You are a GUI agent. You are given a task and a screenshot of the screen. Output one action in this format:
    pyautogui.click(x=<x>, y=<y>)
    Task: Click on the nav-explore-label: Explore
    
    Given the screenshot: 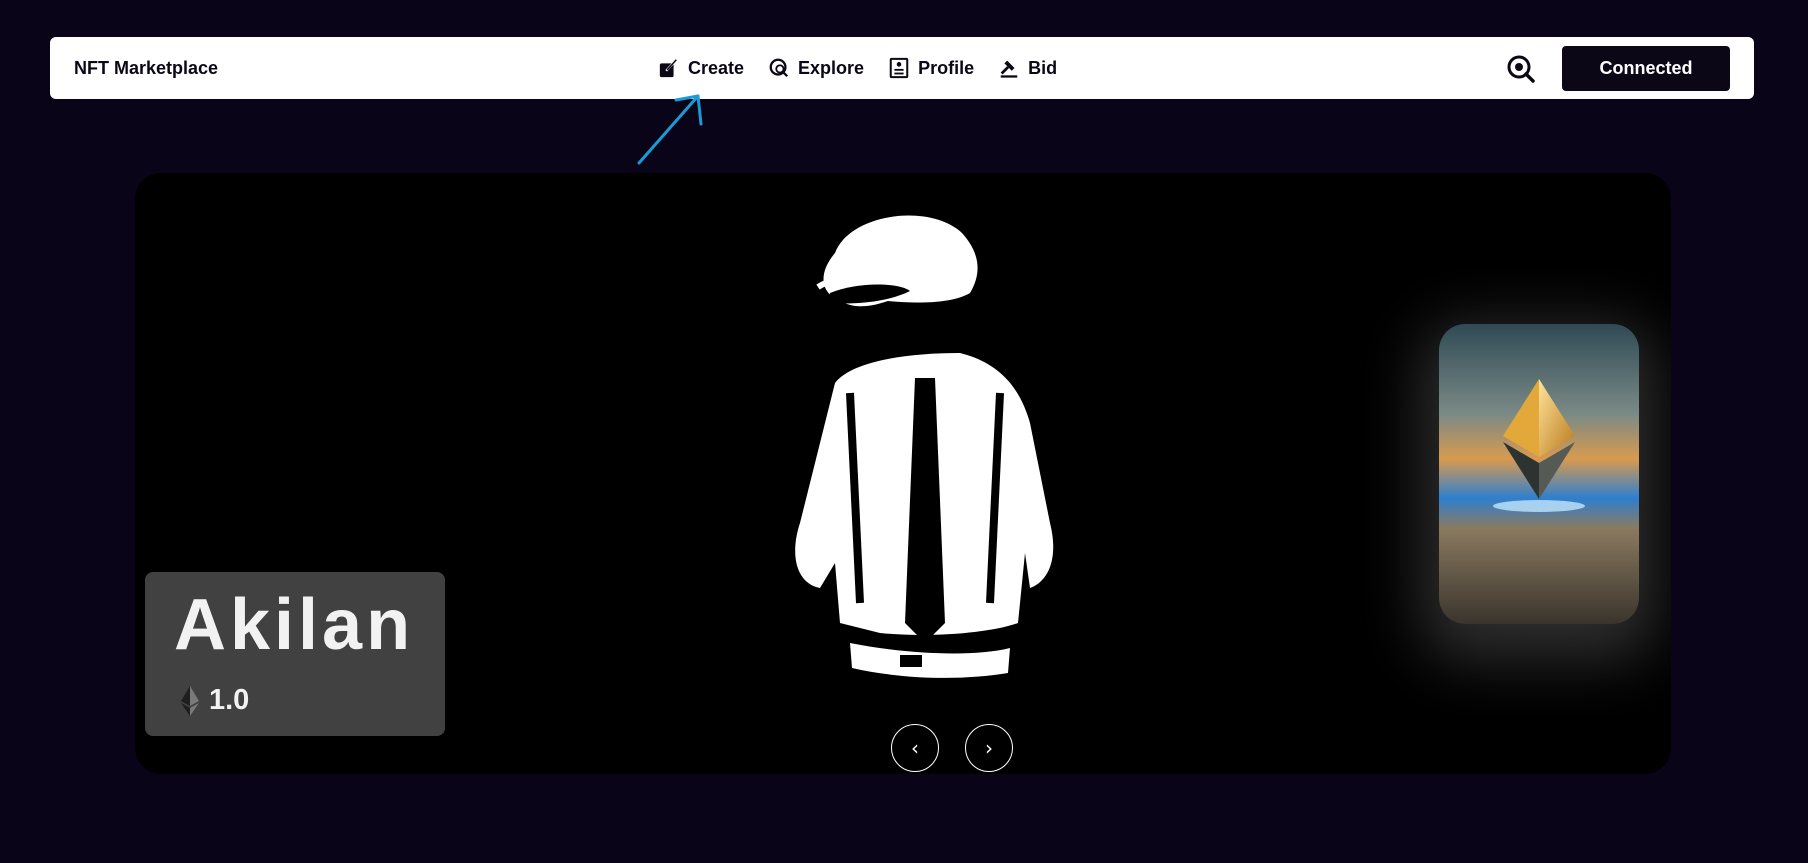 What is the action you would take?
    pyautogui.click(x=831, y=67)
    